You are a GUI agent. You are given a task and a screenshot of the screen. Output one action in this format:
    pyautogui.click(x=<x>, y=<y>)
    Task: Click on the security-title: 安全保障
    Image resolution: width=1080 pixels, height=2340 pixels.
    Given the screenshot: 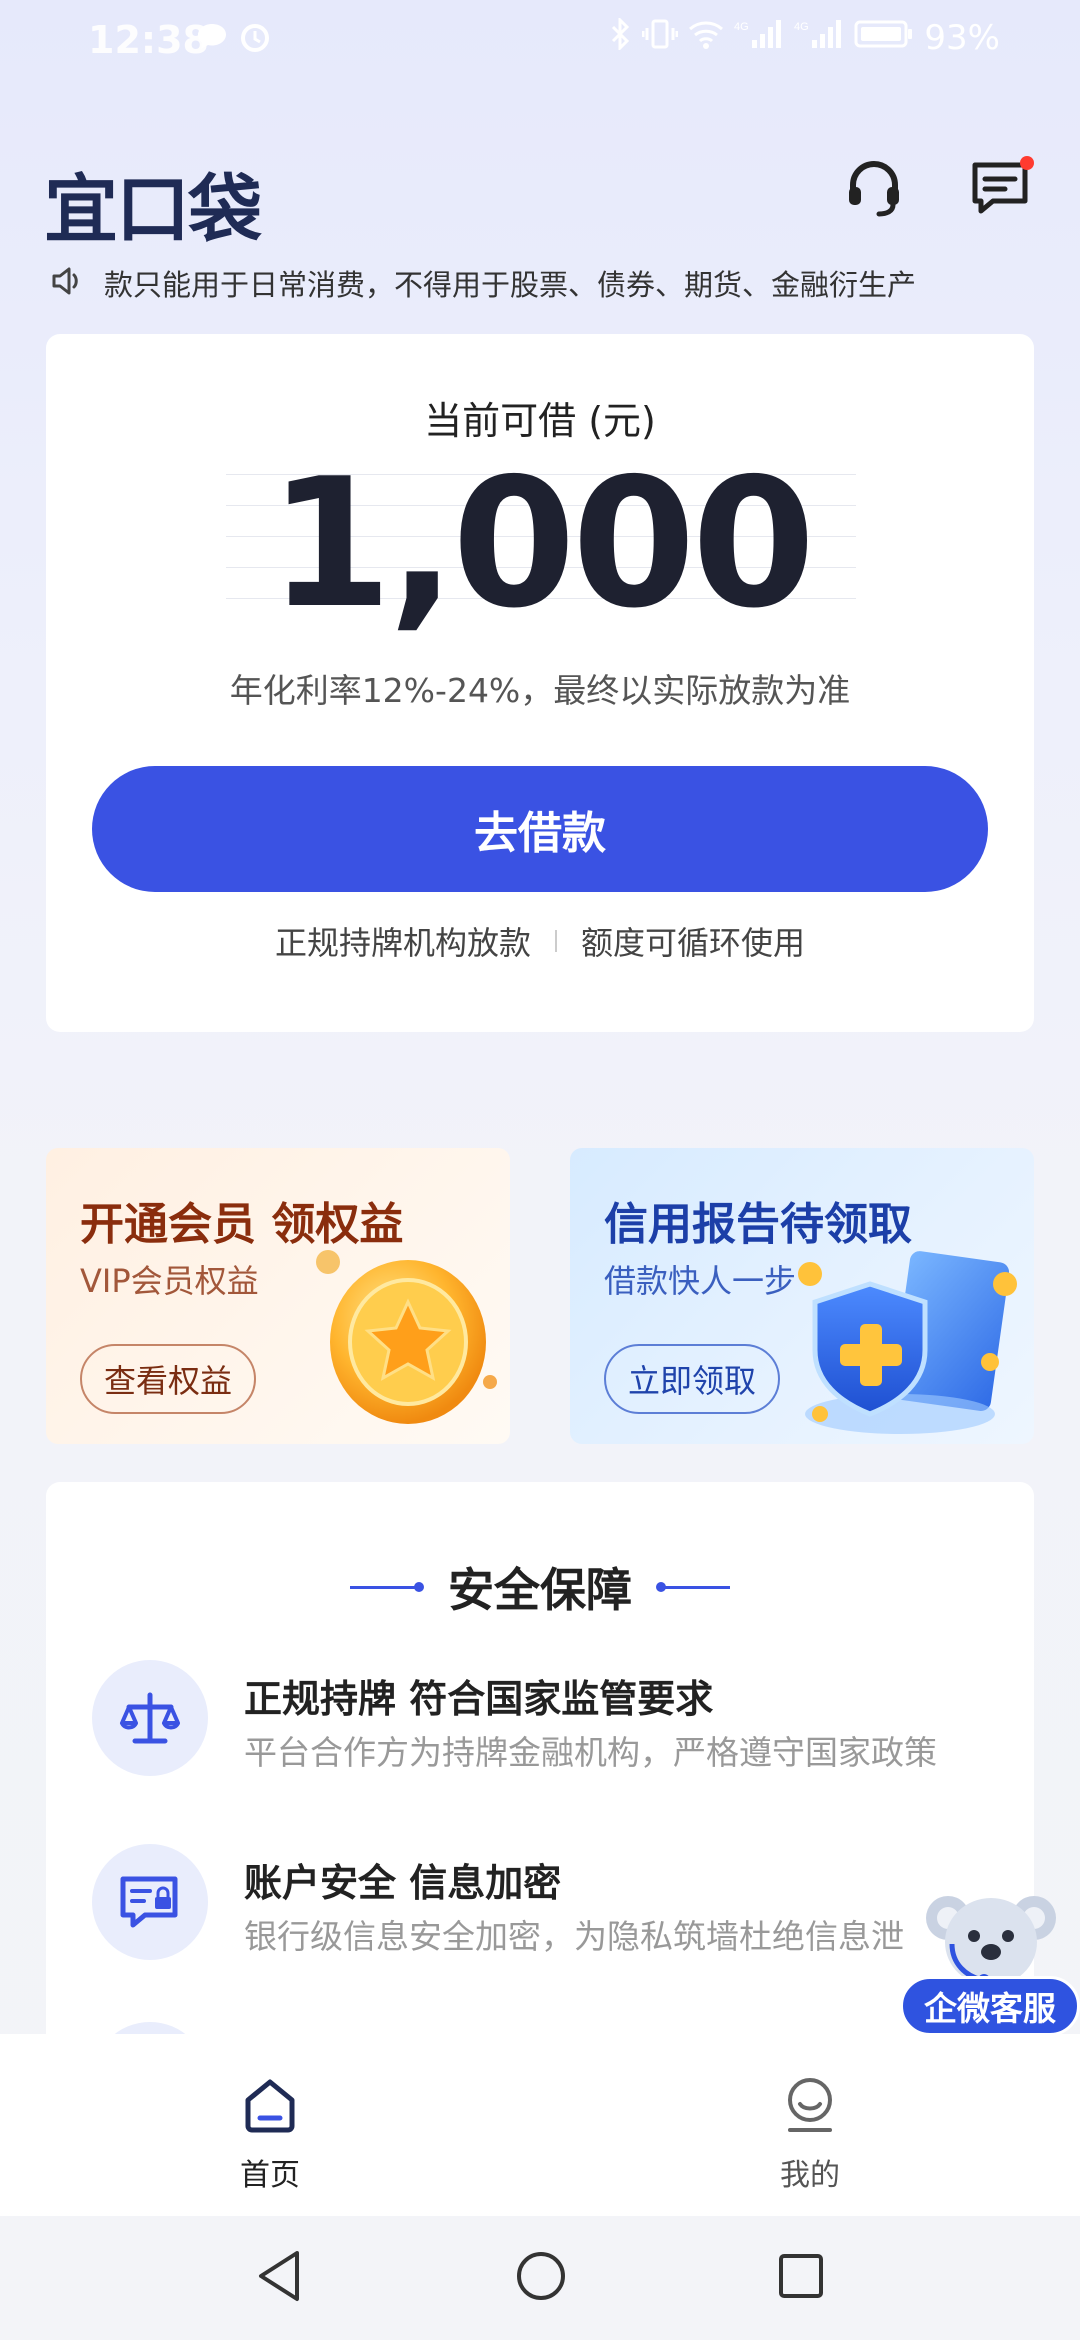 What is the action you would take?
    pyautogui.click(x=540, y=1590)
    